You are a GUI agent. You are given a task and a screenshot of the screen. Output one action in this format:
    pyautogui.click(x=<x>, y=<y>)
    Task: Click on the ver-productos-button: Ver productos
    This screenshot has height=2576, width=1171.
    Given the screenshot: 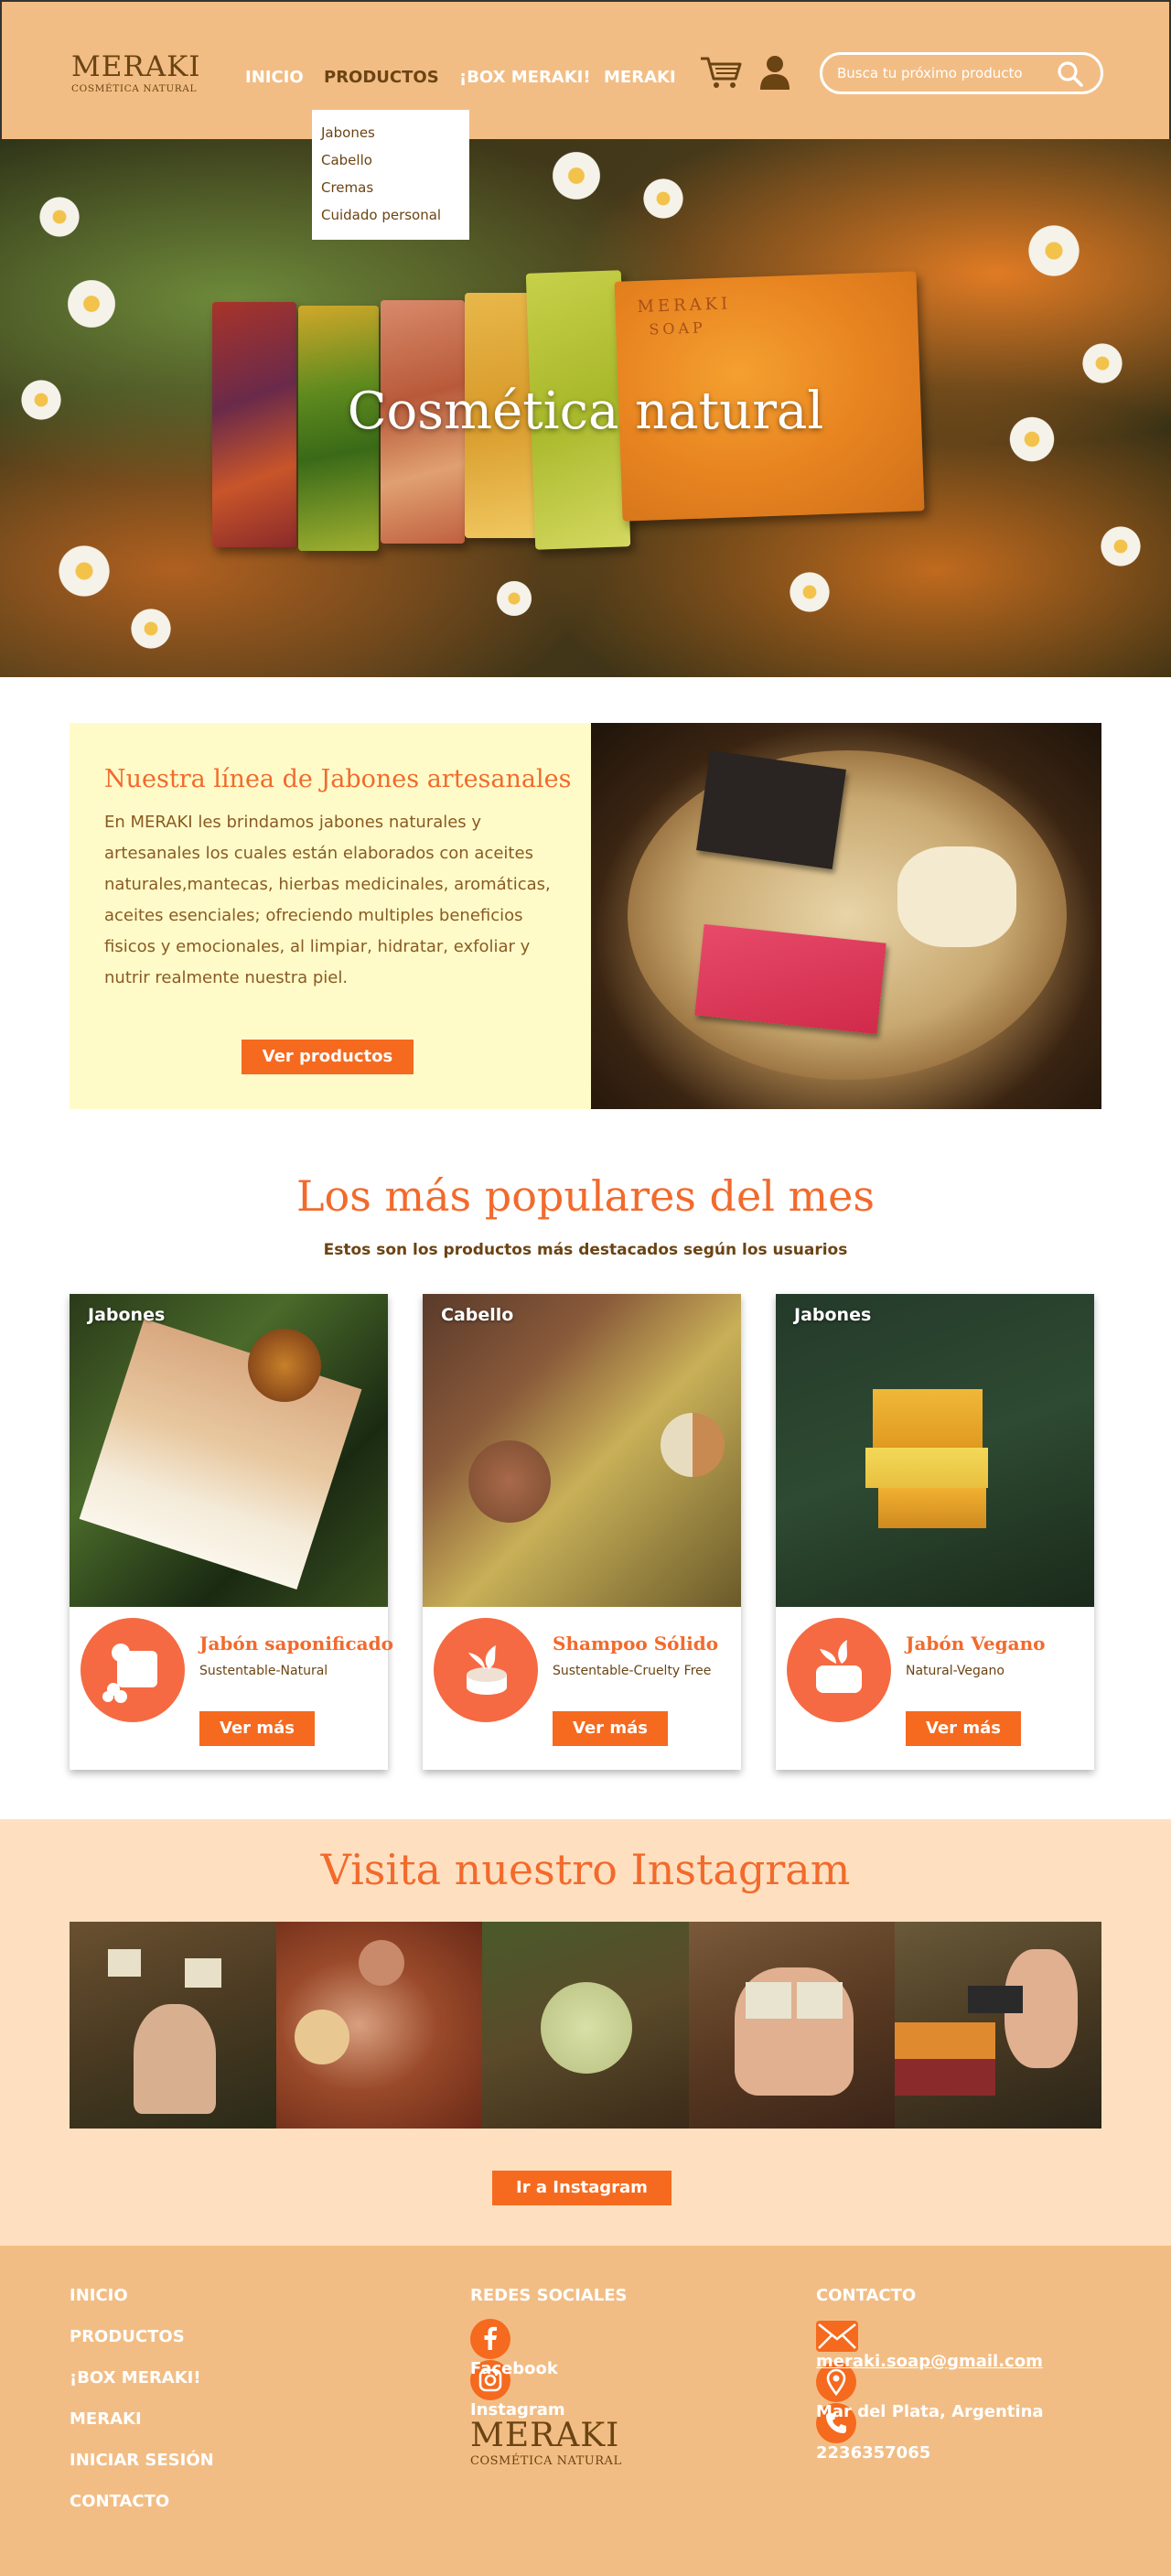 What is the action you would take?
    pyautogui.click(x=328, y=1057)
    